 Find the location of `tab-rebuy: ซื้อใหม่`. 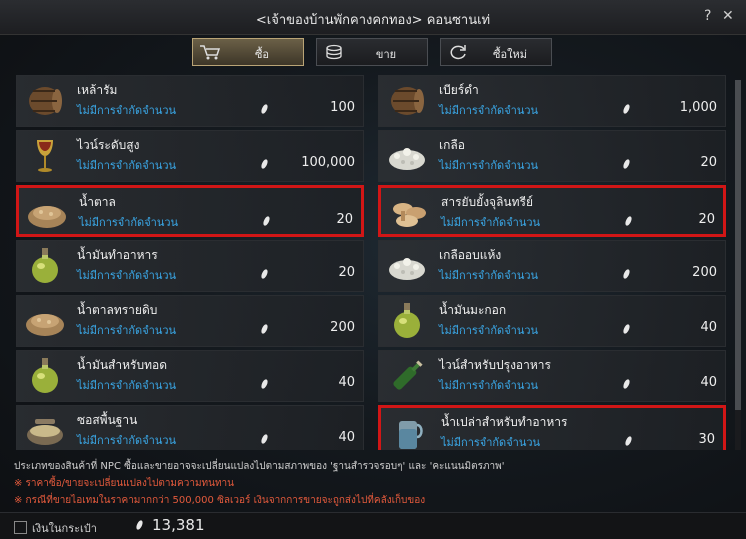

tab-rebuy: ซื้อใหม่ is located at coordinates (496, 52).